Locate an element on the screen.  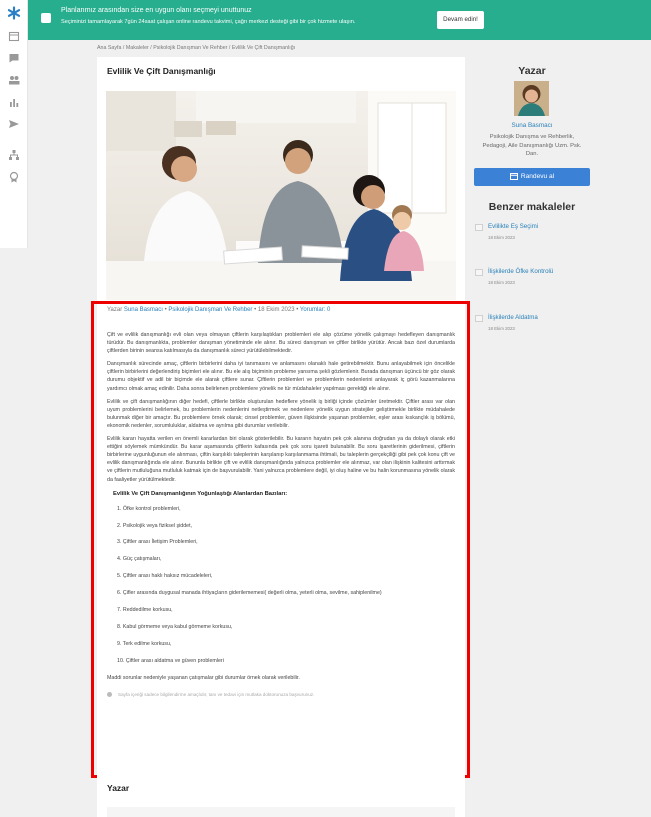
similar-article-title: İlişkilerde Öfke Kontrolü is located at coordinates (520, 271).